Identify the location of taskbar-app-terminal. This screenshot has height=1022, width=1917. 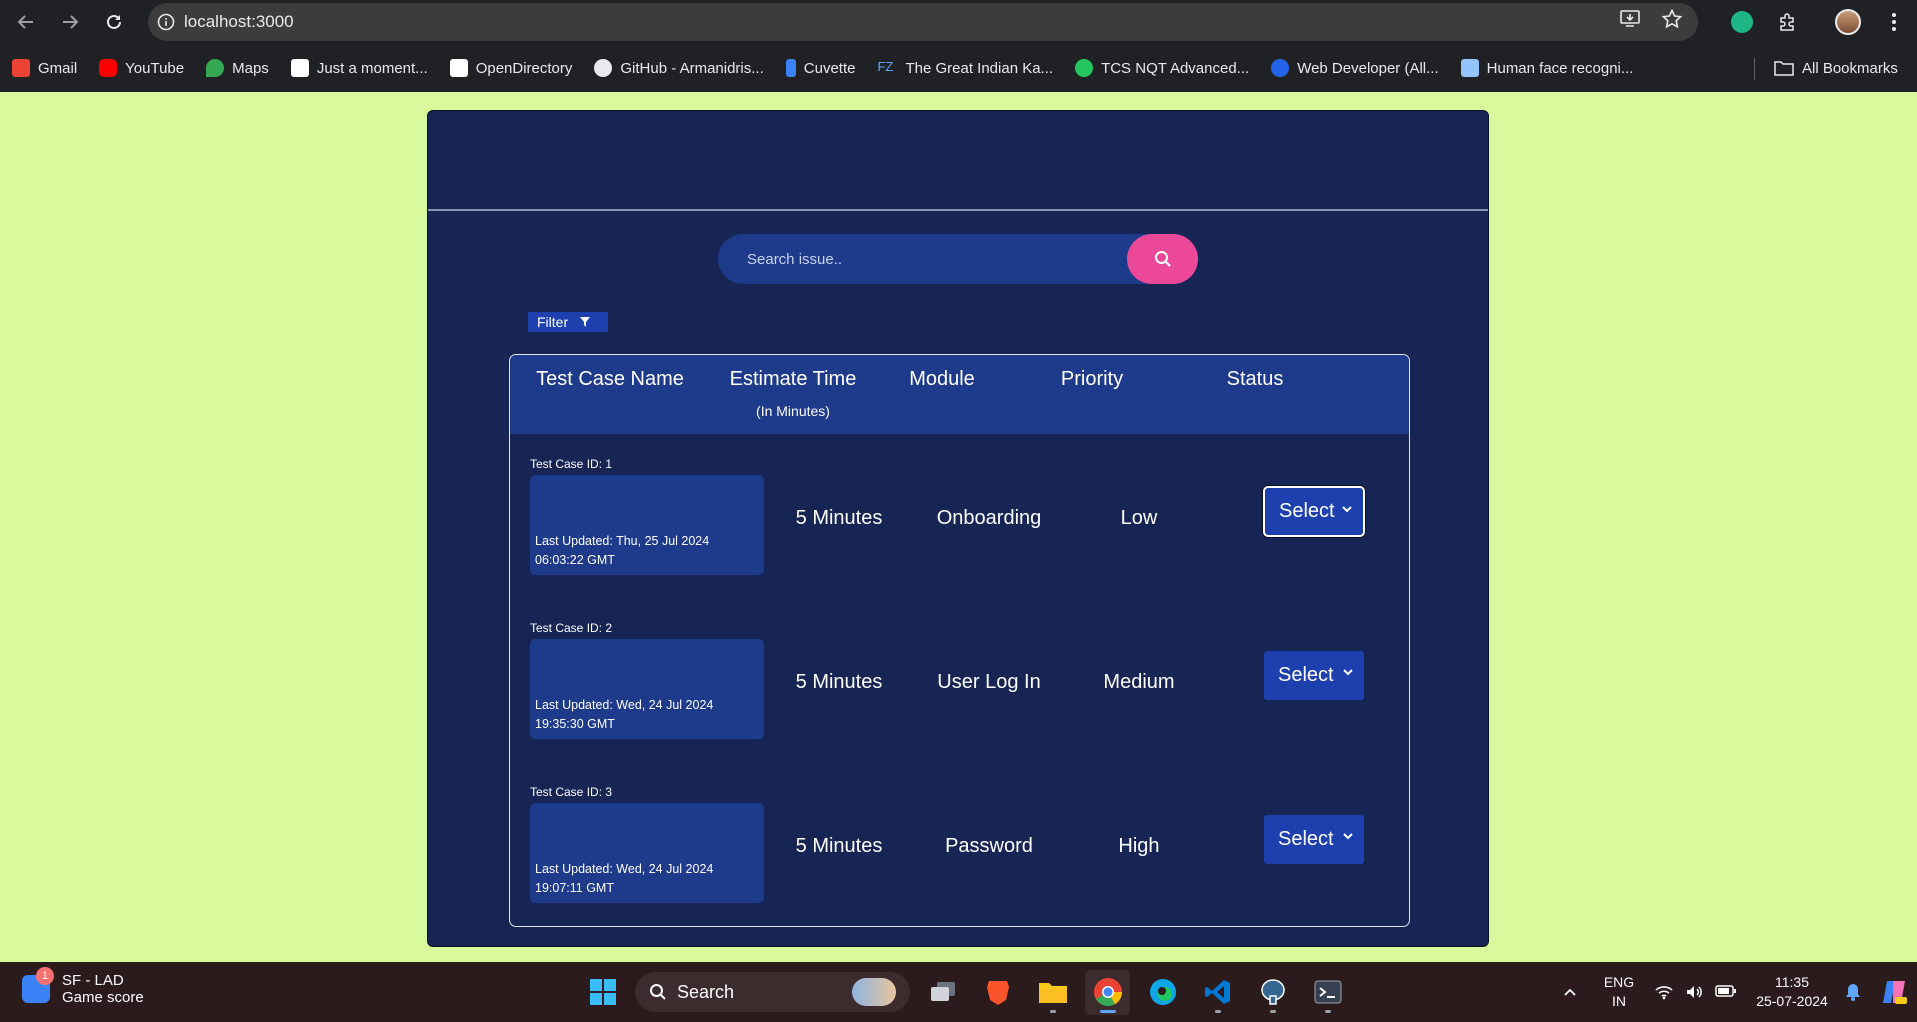
(1327, 992).